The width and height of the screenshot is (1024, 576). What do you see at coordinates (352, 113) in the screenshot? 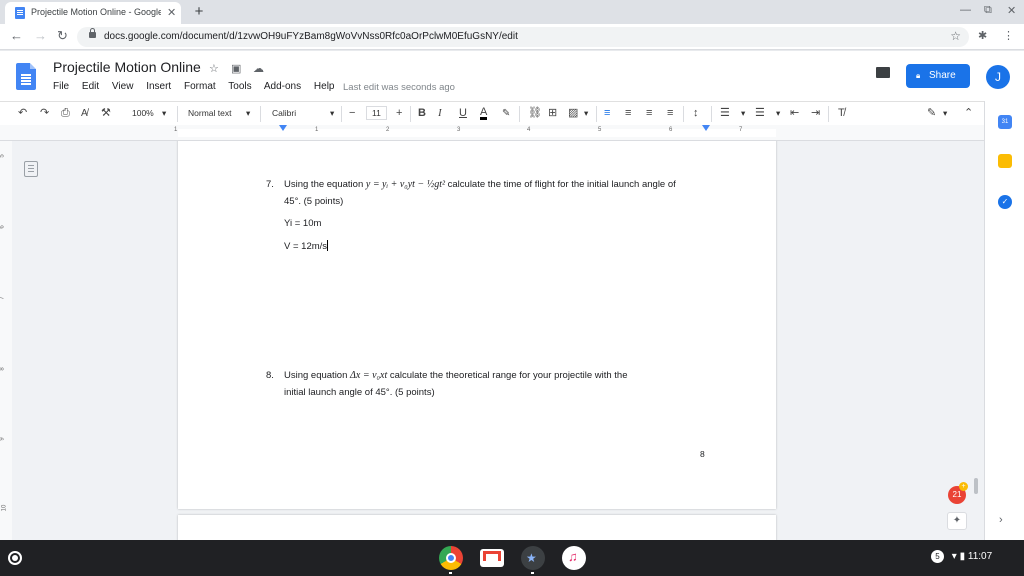
I see `decrease-font-size-icon: −` at bounding box center [352, 113].